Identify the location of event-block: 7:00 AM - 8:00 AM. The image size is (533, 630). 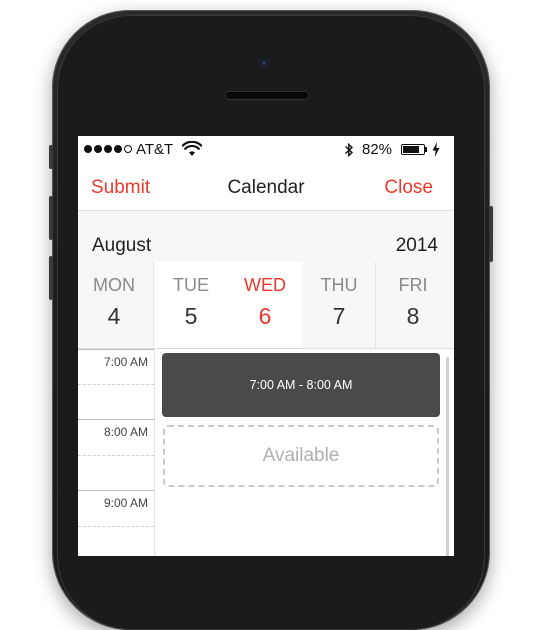
(301, 385).